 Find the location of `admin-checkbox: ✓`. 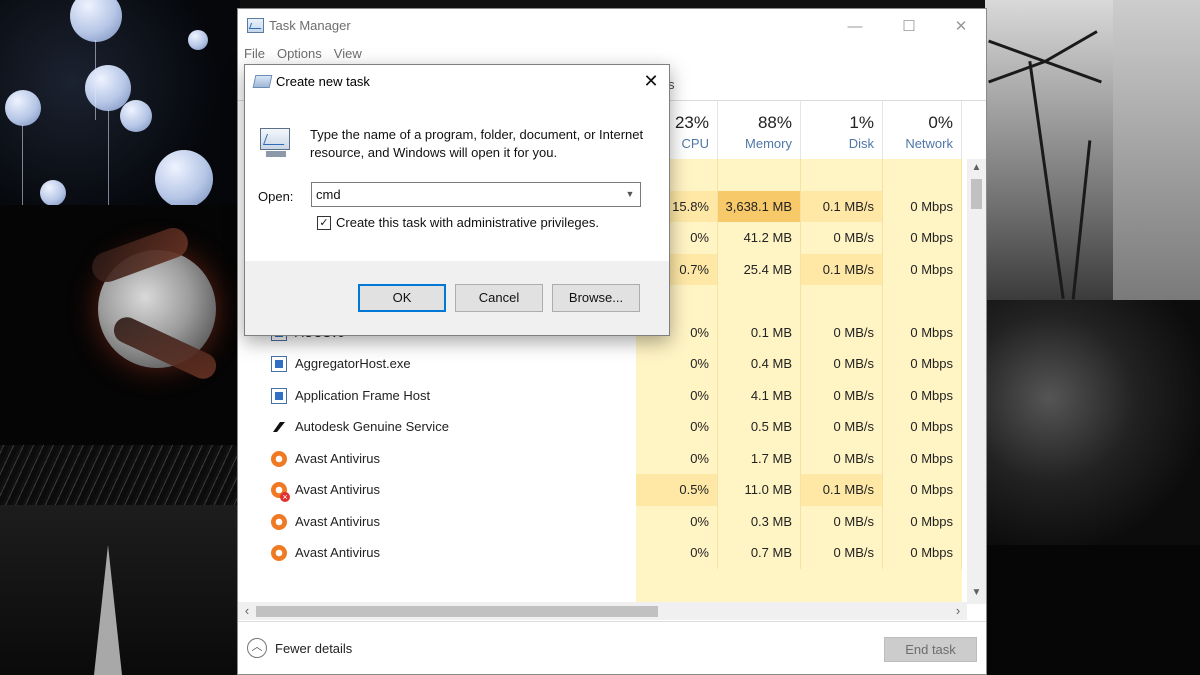

admin-checkbox: ✓ is located at coordinates (324, 222).